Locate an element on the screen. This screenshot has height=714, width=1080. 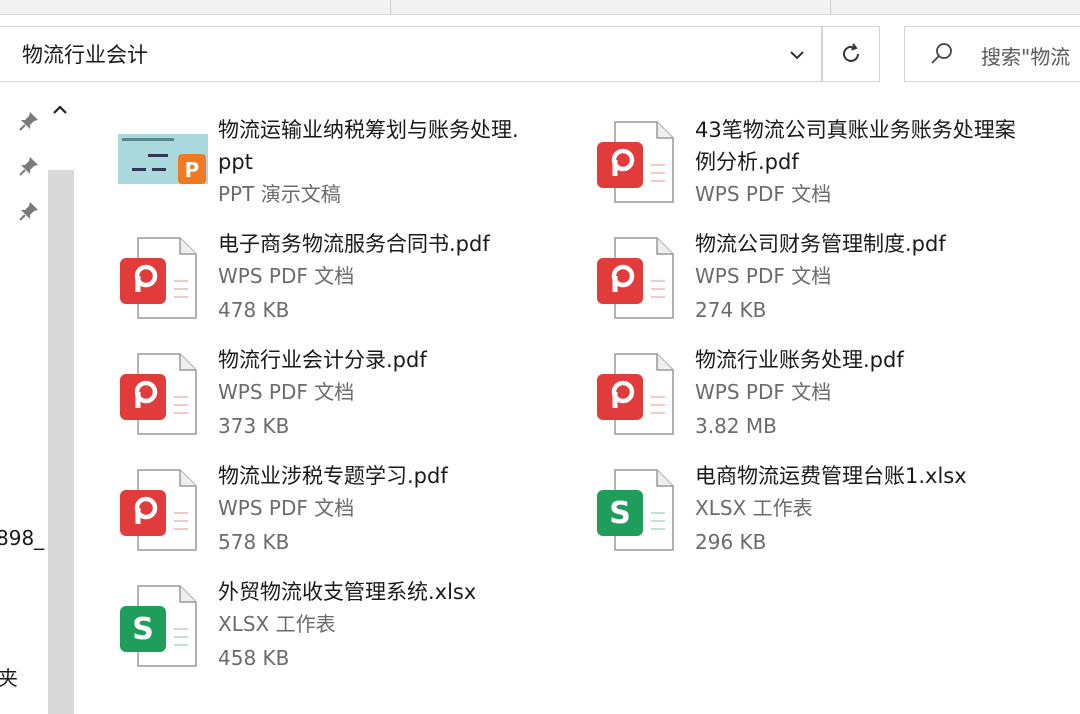
file-item: 物流行业会计分录.pdf WPS PDF 文档 373 KB is located at coordinates (338, 394).